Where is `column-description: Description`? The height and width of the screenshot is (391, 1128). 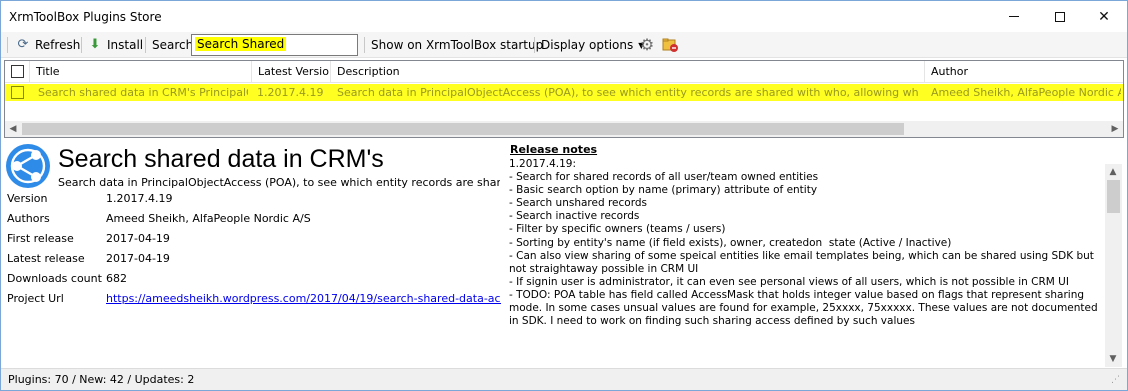 column-description: Description is located at coordinates (628, 72).